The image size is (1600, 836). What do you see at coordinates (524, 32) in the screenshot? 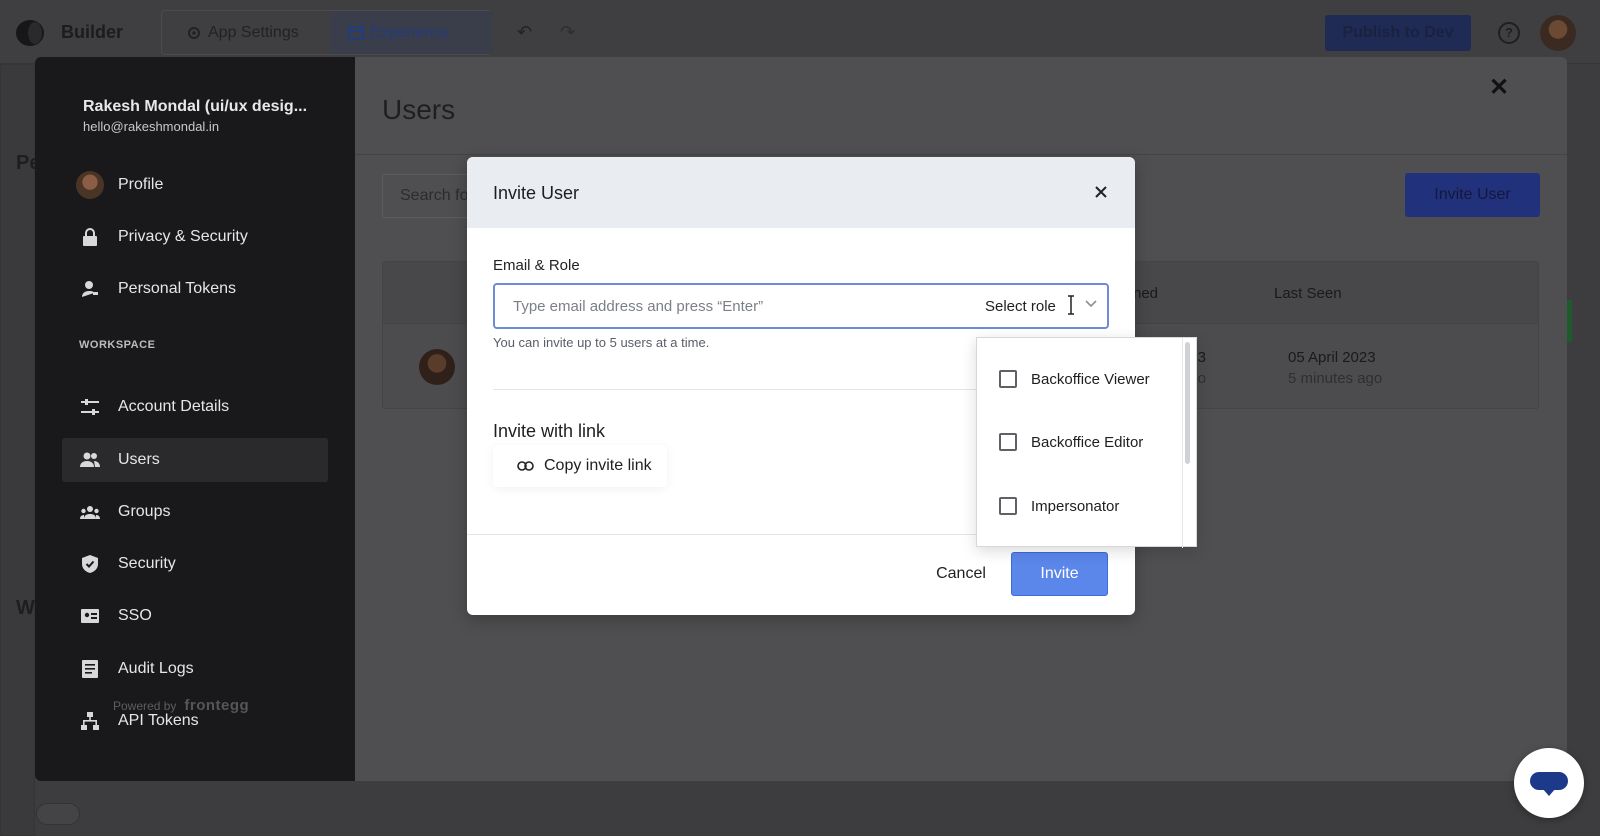
I see `undo-icon: ↶` at bounding box center [524, 32].